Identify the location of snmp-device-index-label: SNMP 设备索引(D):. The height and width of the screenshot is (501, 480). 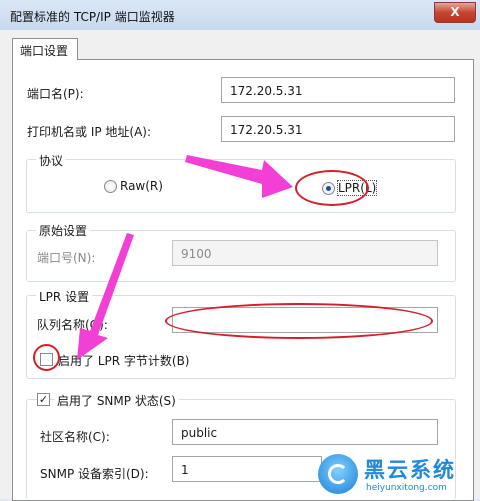
(94, 474).